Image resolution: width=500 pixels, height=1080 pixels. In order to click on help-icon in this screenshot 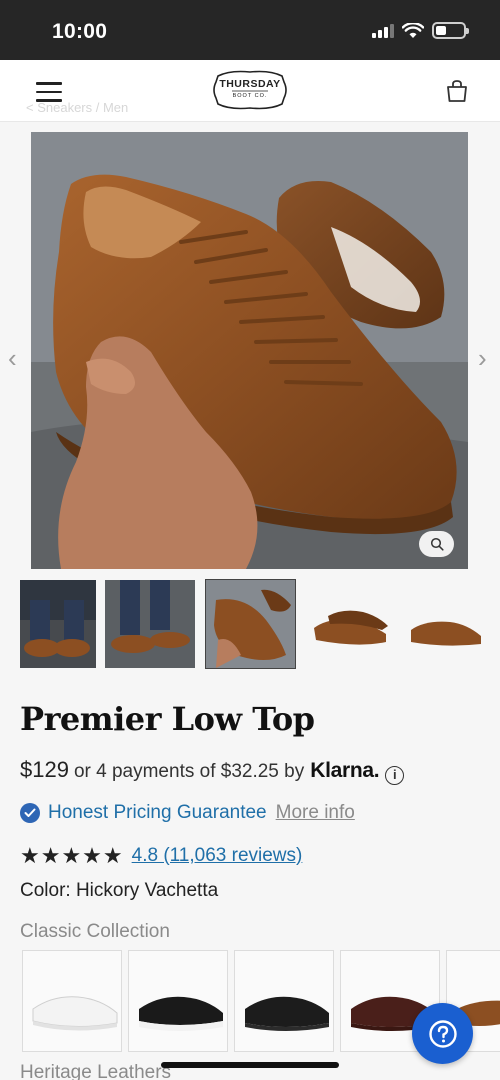, I will do `click(442, 1033)`.